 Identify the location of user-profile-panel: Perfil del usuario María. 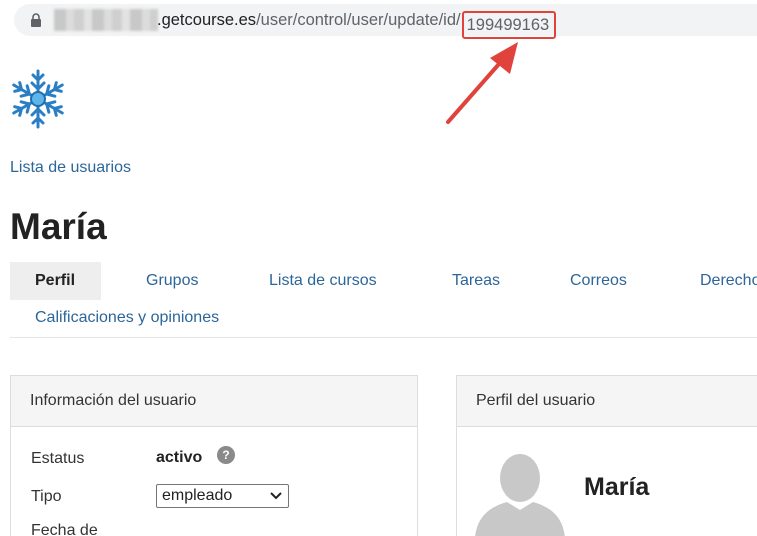
(606, 455).